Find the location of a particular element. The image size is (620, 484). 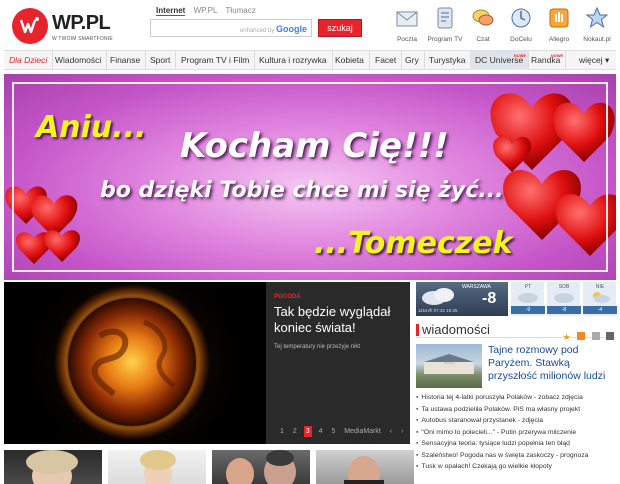

nav-item-kobieta: Kobieta is located at coordinates (350, 60).